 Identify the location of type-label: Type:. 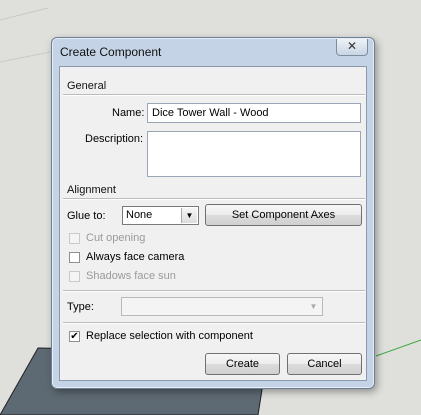
(80, 307).